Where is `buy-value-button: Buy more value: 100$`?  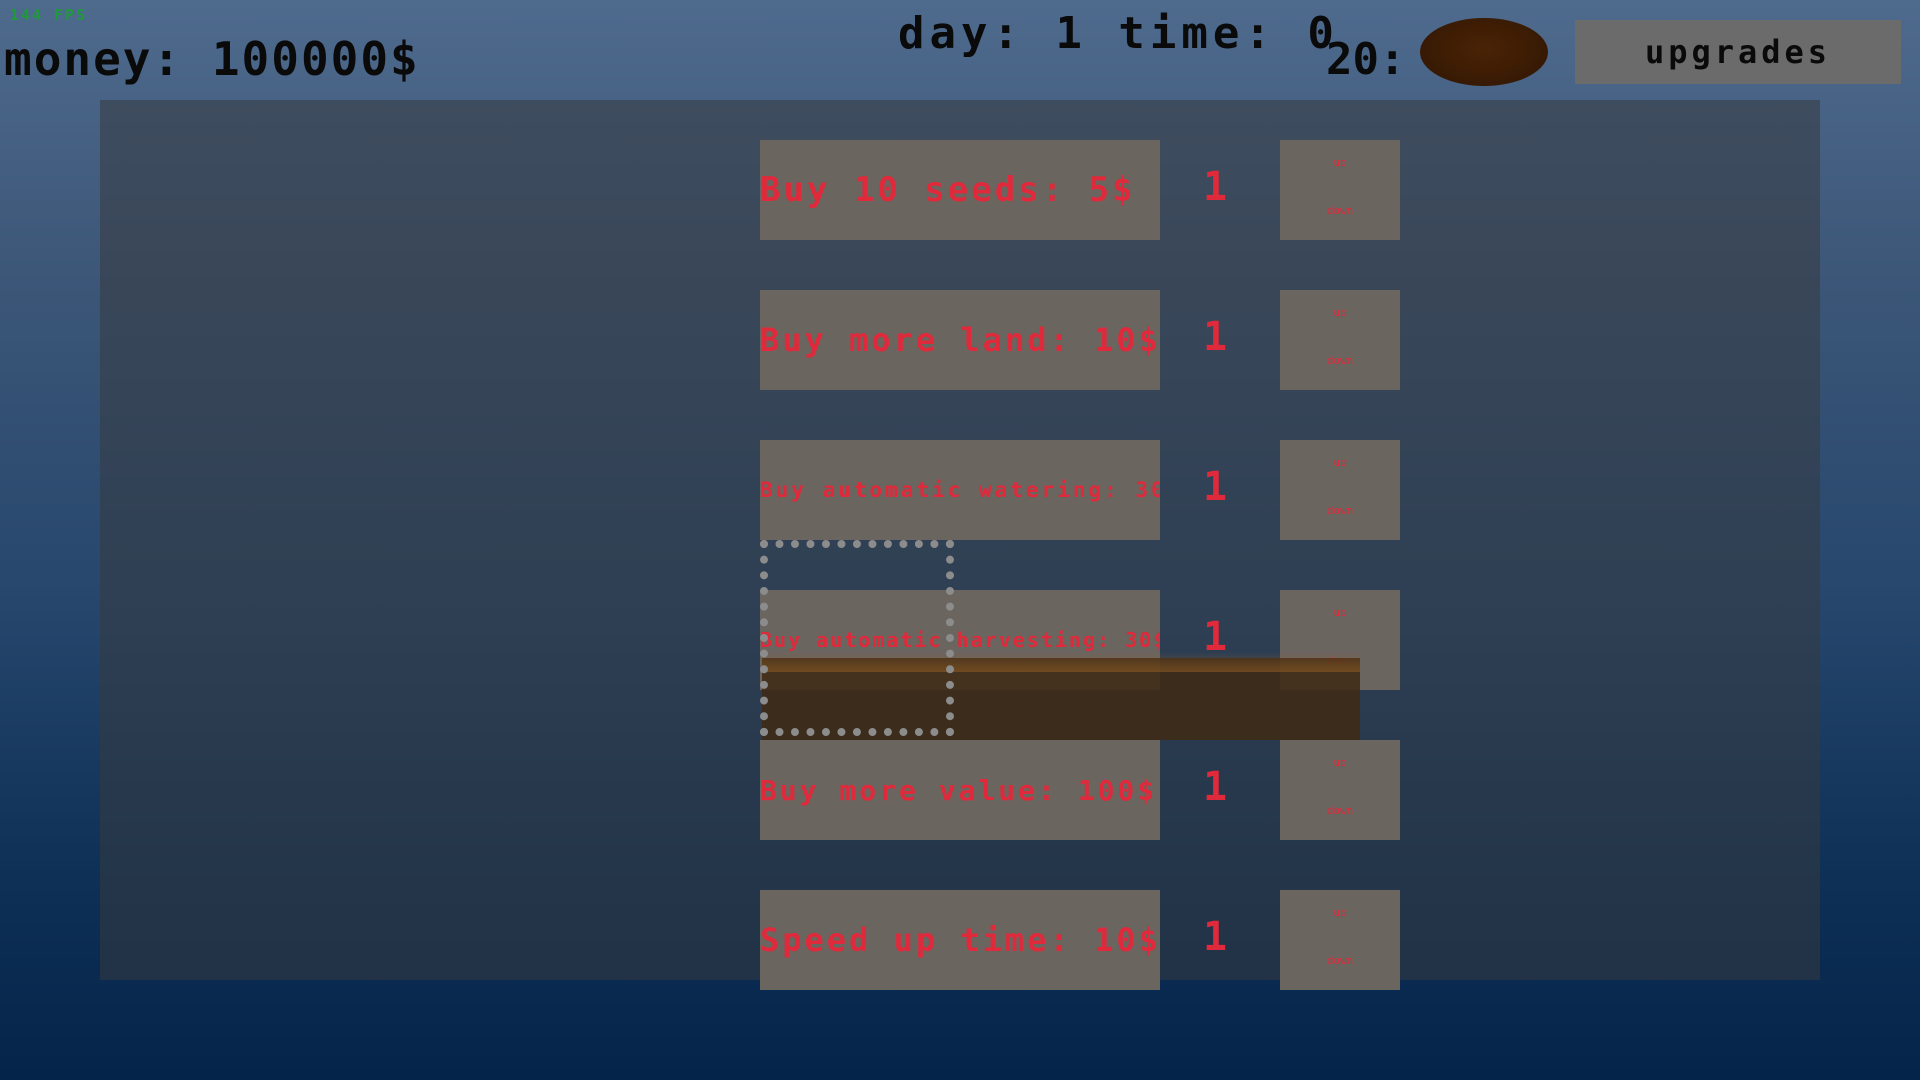
buy-value-button: Buy more value: 100$ is located at coordinates (960, 790).